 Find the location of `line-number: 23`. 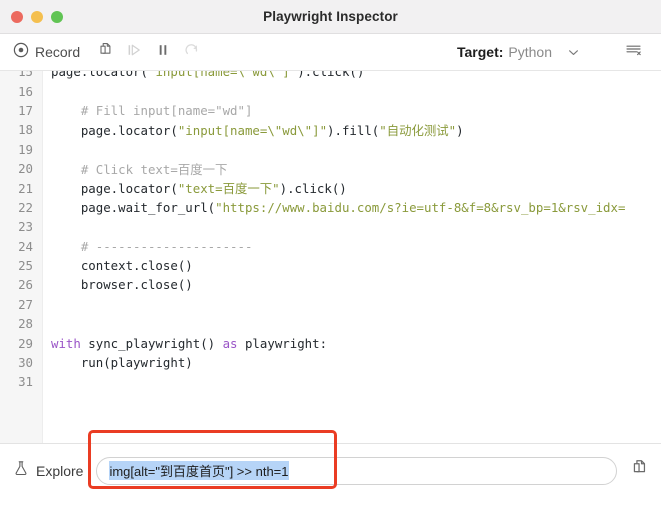

line-number: 23 is located at coordinates (25, 227).